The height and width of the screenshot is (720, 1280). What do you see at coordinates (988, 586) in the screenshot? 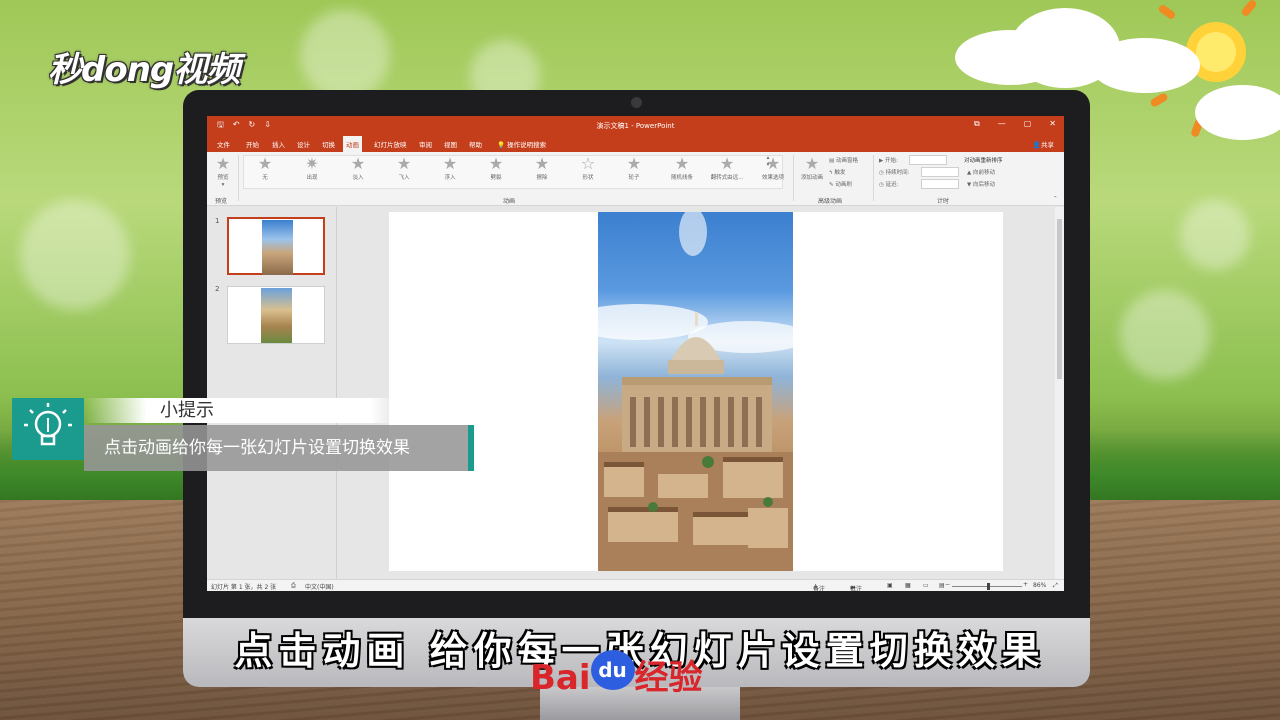
I see `zoom-slider-knob` at bounding box center [988, 586].